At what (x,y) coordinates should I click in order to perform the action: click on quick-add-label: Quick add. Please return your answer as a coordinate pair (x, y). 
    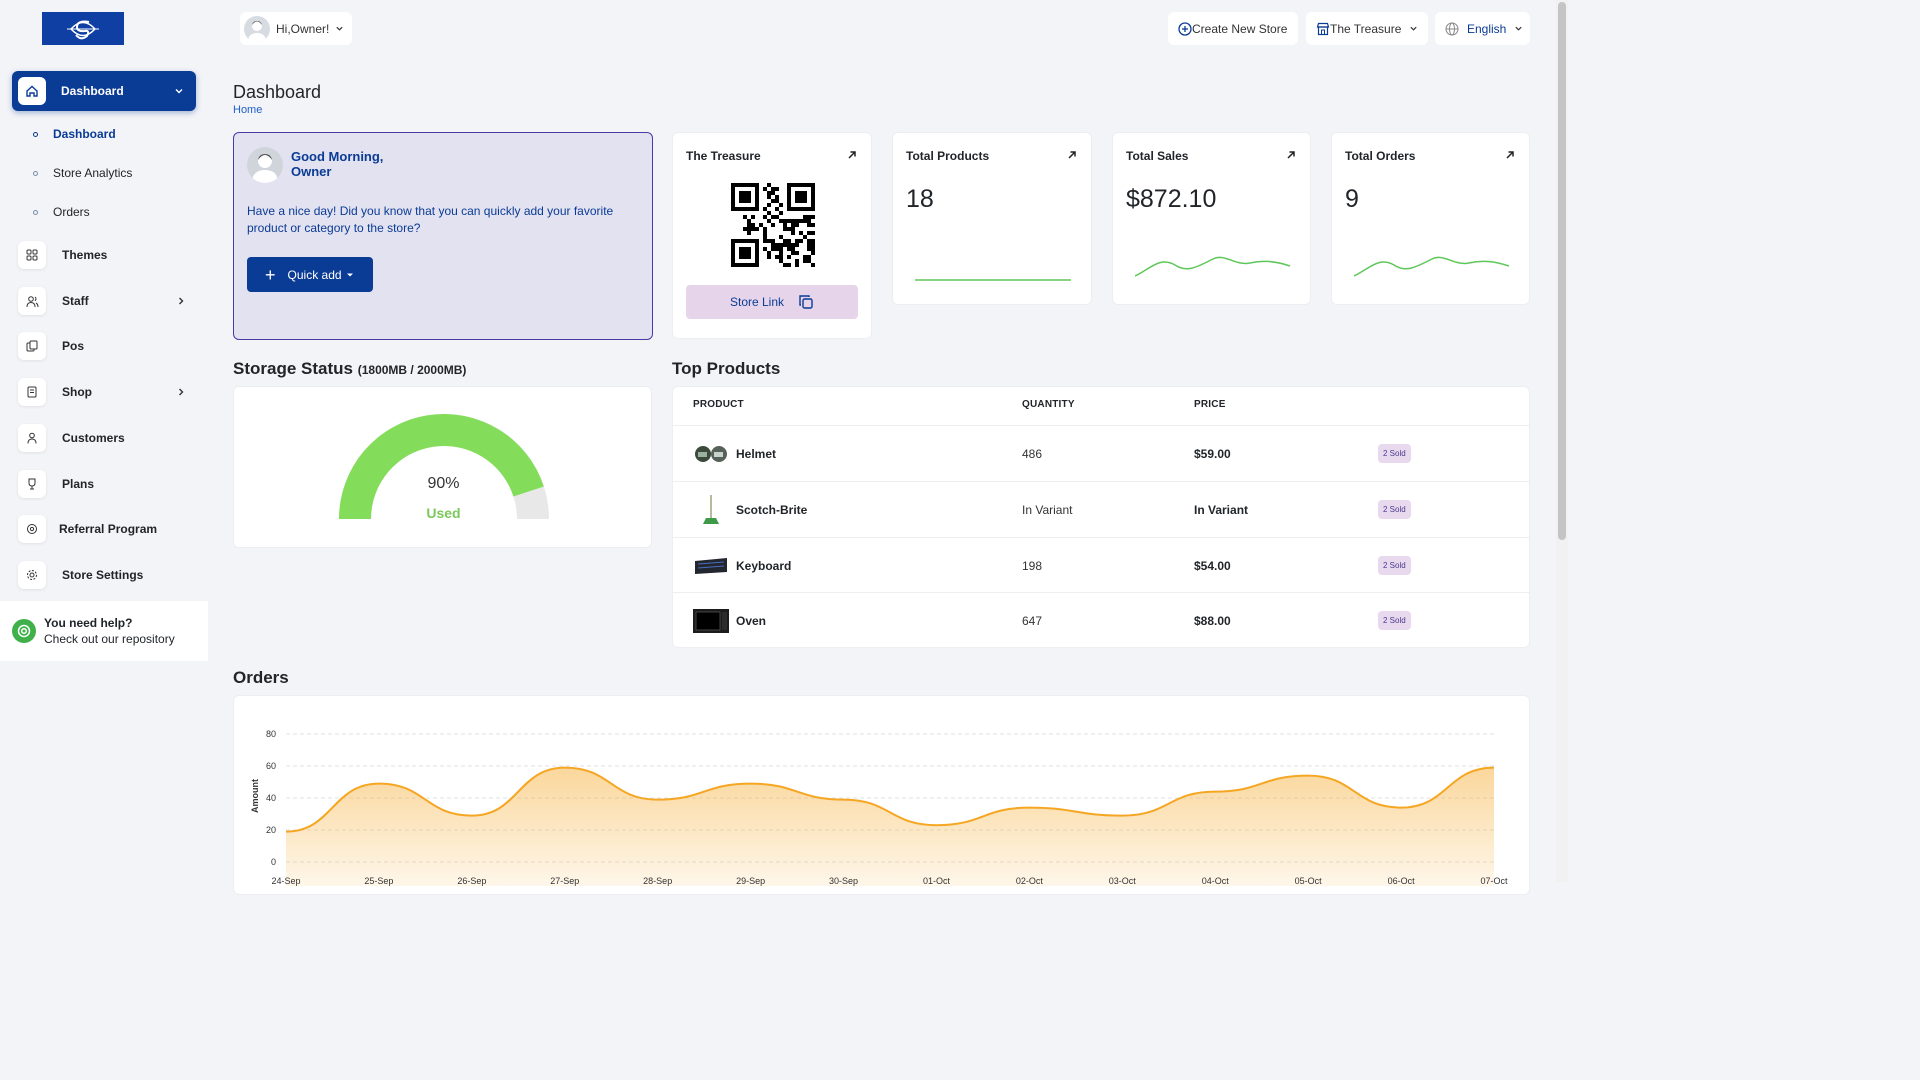
    Looking at the image, I should click on (314, 274).